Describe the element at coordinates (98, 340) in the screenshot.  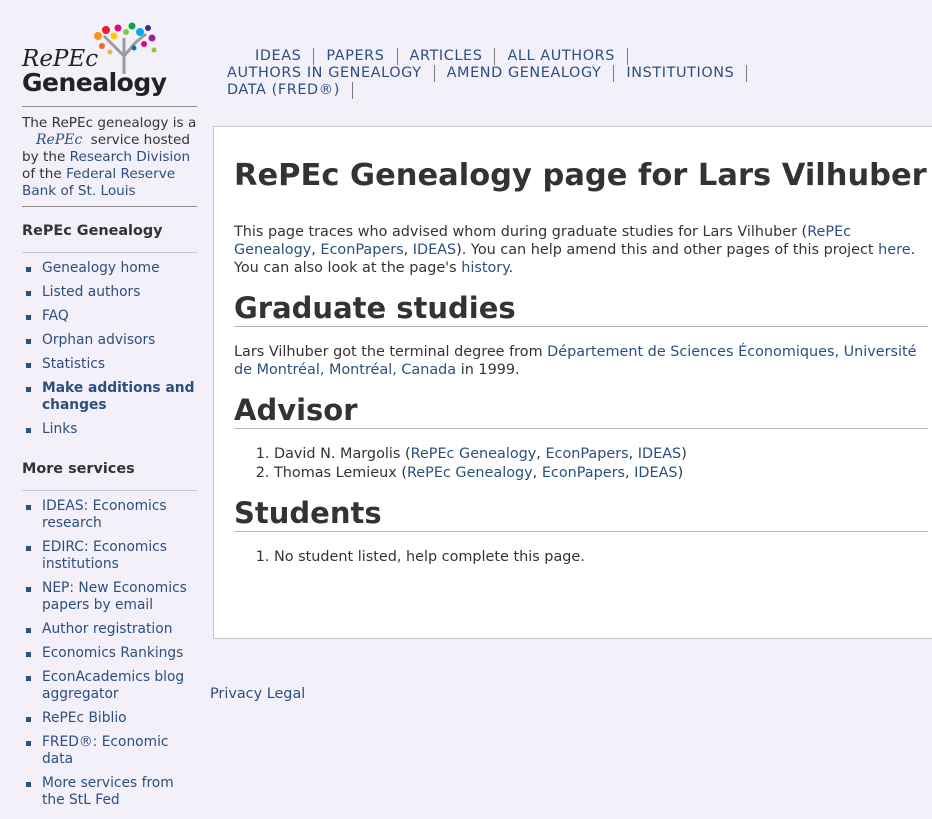
I see `sidebar-link-orphan-advisors: Orphan advisors` at that location.